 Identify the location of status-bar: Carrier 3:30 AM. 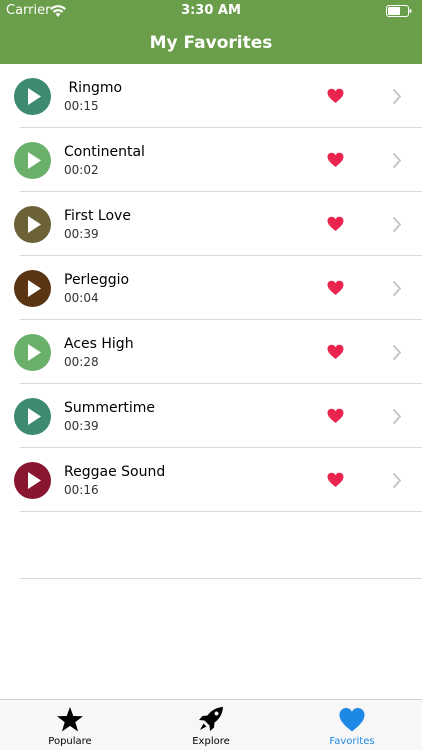
(211, 11).